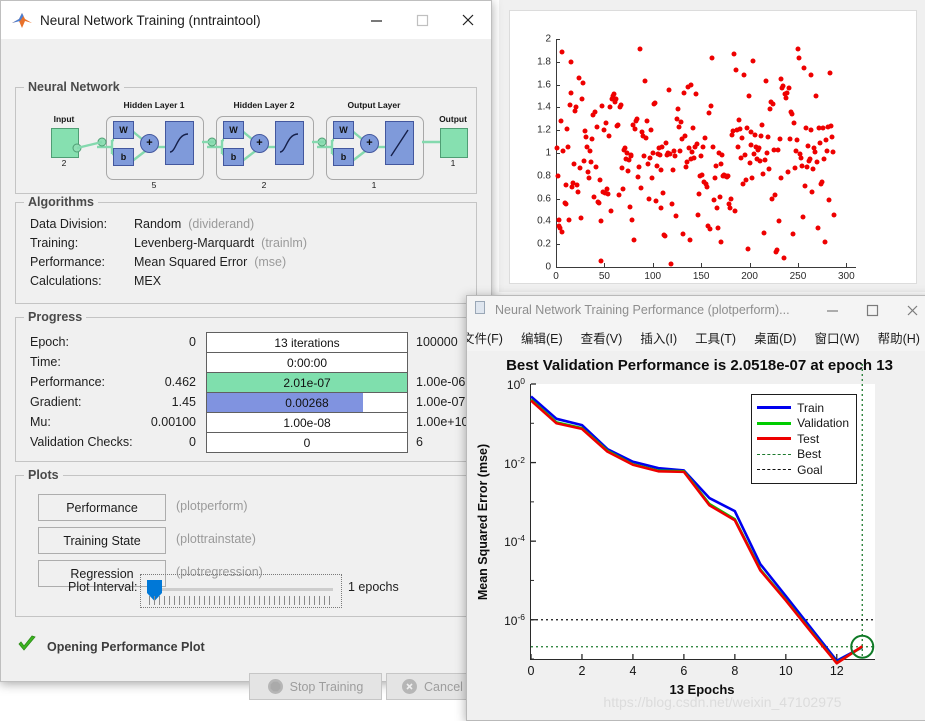 This screenshot has width=925, height=721. What do you see at coordinates (27, 646) in the screenshot?
I see `green-check-icon` at bounding box center [27, 646].